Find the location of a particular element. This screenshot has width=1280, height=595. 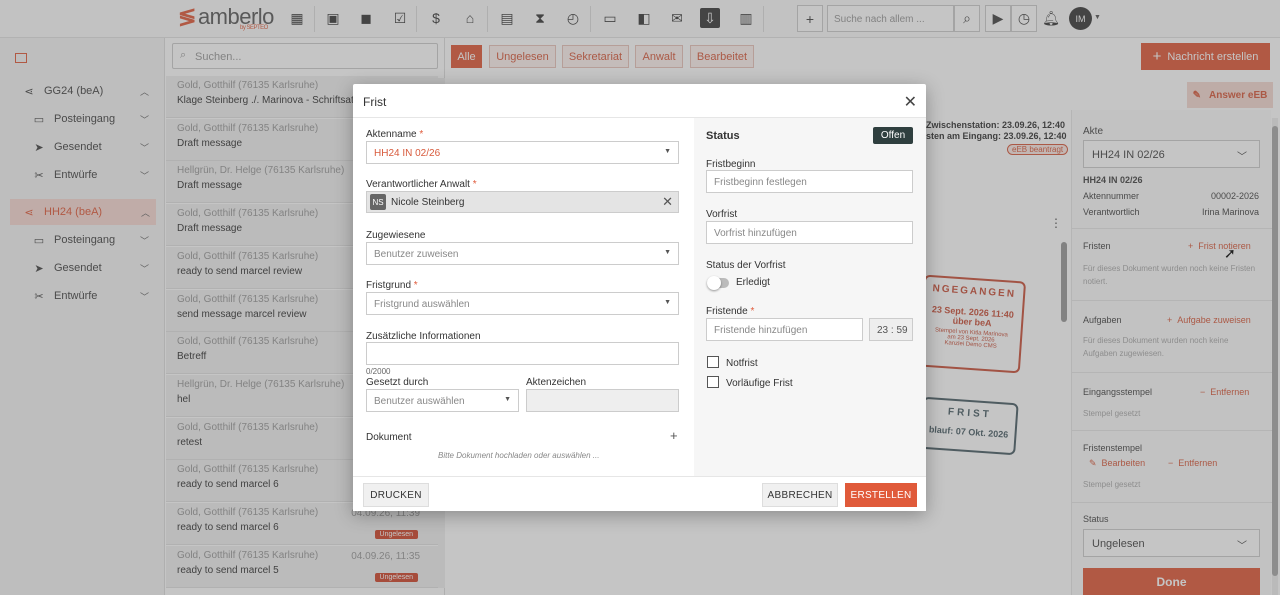

vorlaeufig-label: Vorläufige Frist is located at coordinates (759, 383).